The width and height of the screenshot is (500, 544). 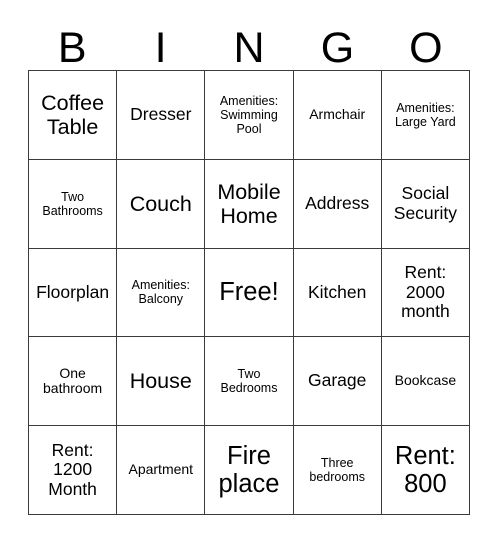 I want to click on bingo-cell-label: Armchair, so click(x=337, y=114).